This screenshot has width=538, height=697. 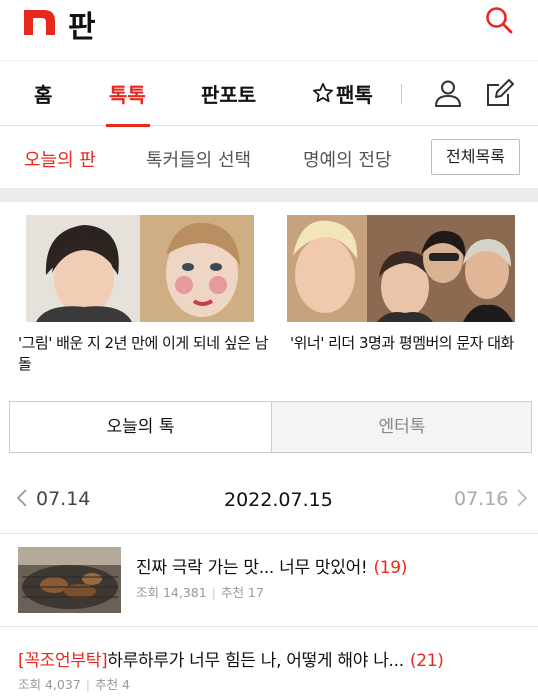 I want to click on nate-logo-icon, so click(x=39, y=22).